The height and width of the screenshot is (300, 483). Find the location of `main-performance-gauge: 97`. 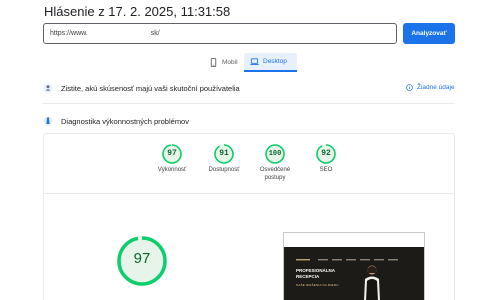

main-performance-gauge: 97 is located at coordinates (142, 261).